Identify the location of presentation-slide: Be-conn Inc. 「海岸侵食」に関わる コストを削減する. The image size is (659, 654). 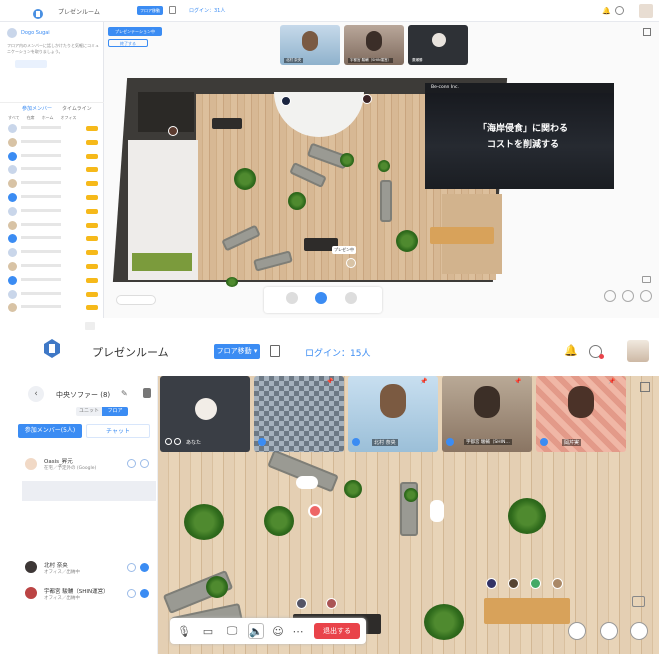
(519, 136).